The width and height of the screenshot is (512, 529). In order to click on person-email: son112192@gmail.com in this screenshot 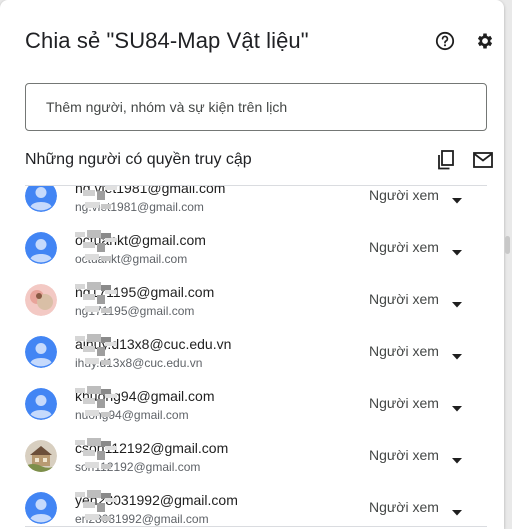, I will do `click(138, 467)`.